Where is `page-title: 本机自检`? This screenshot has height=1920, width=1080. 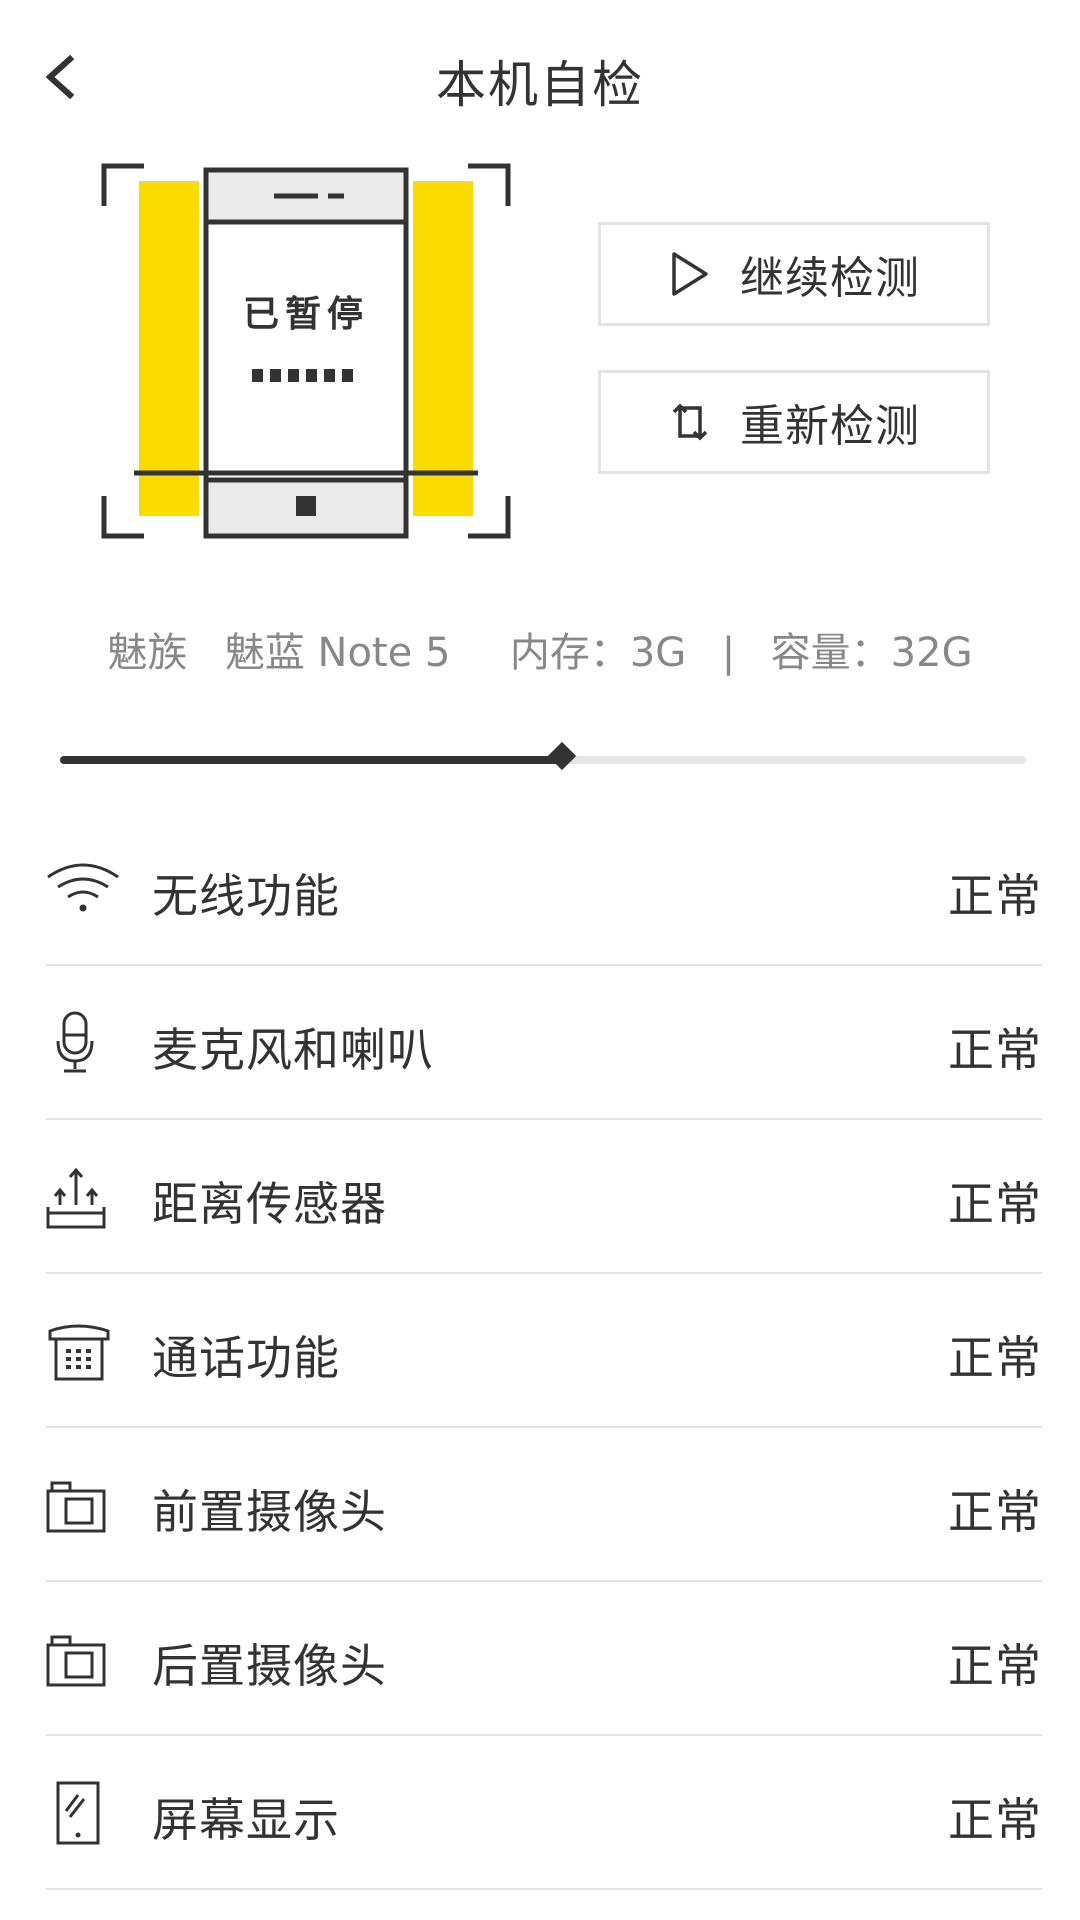
page-title: 本机自检 is located at coordinates (540, 85).